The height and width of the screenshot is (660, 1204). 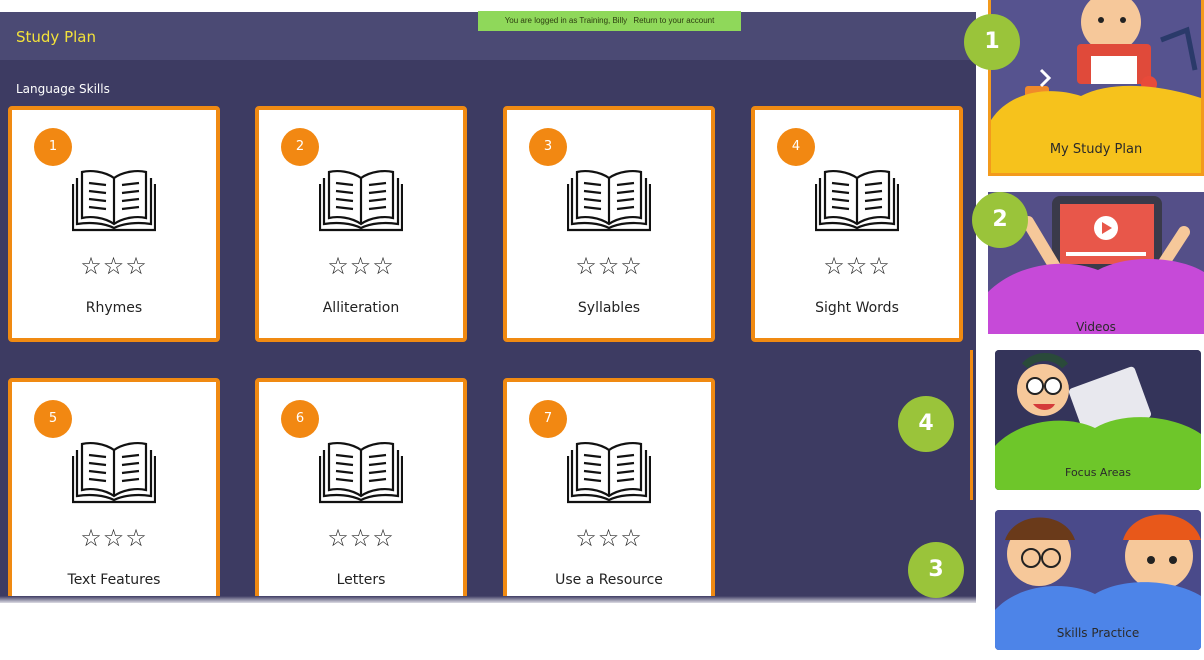 I want to click on sidebar-item-label: Videos, so click(x=1096, y=327).